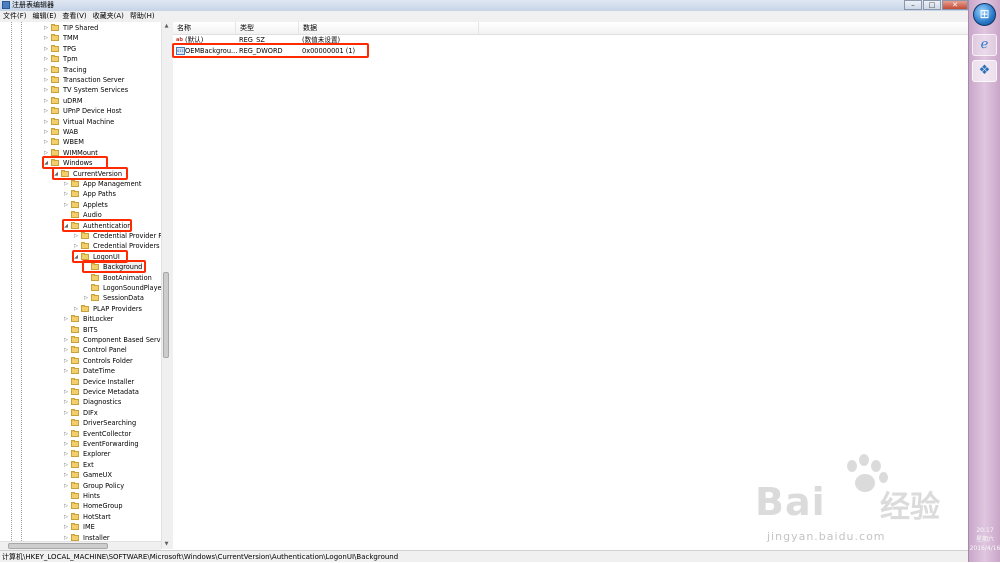 Image resolution: width=1000 pixels, height=563 pixels. I want to click on tree-horizontal-scrollbar, so click(80, 545).